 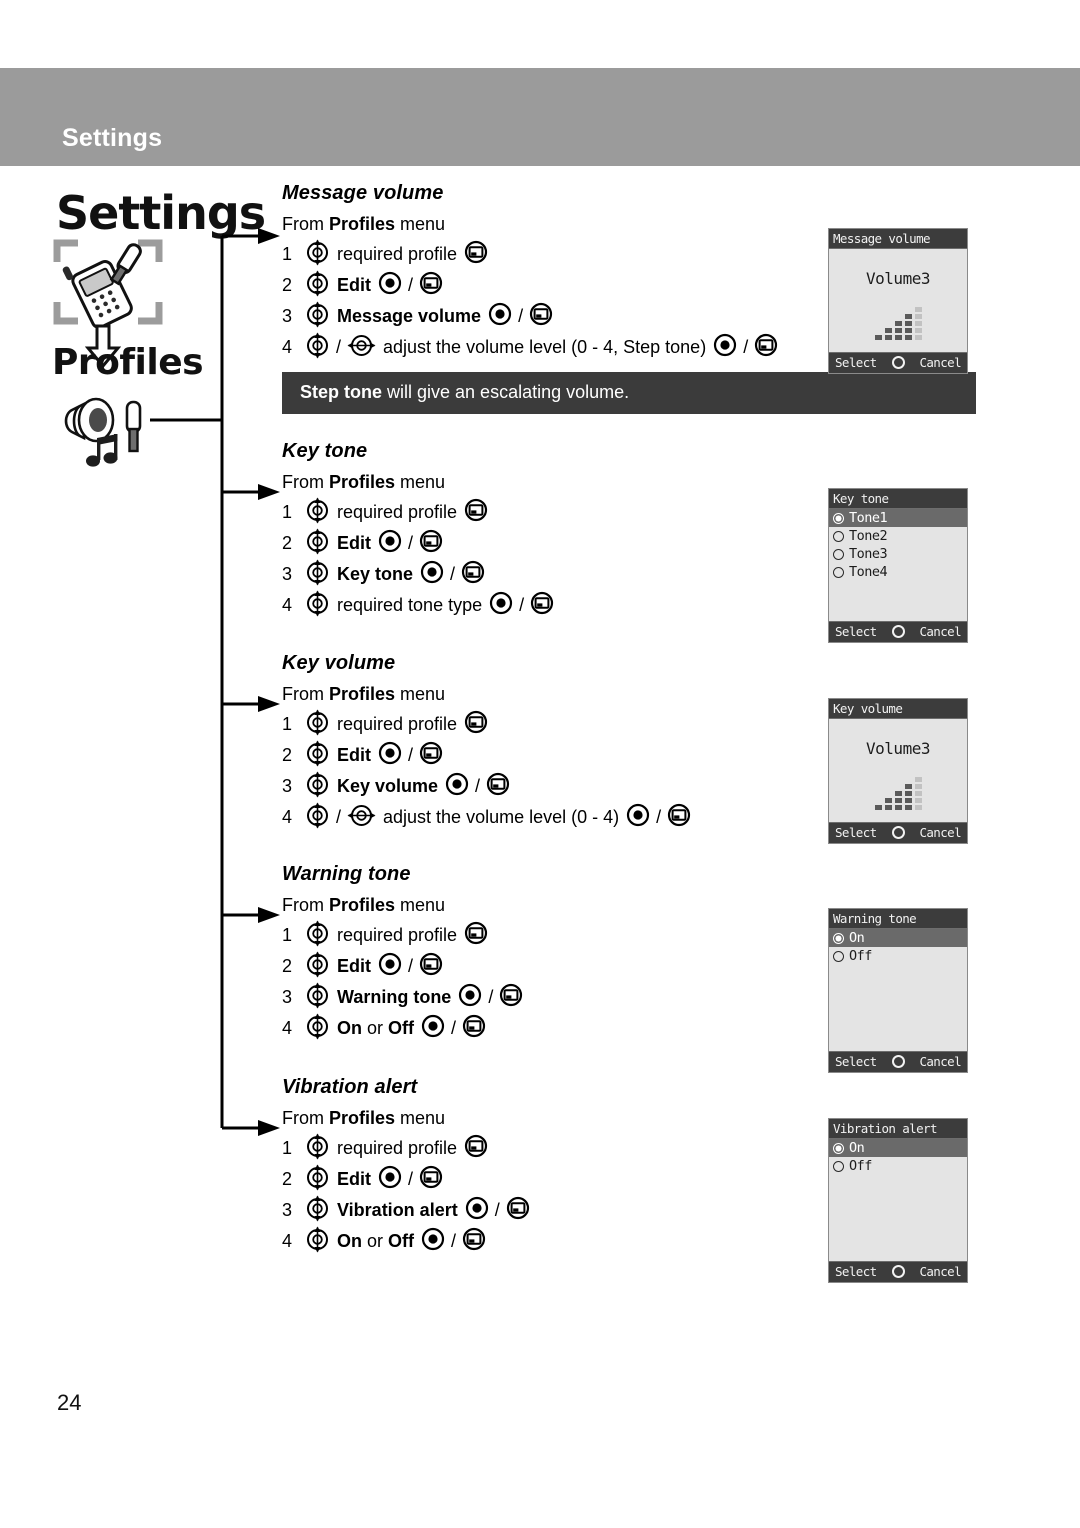 What do you see at coordinates (419, 574) in the screenshot?
I see `step-row: 3 Key tone /` at bounding box center [419, 574].